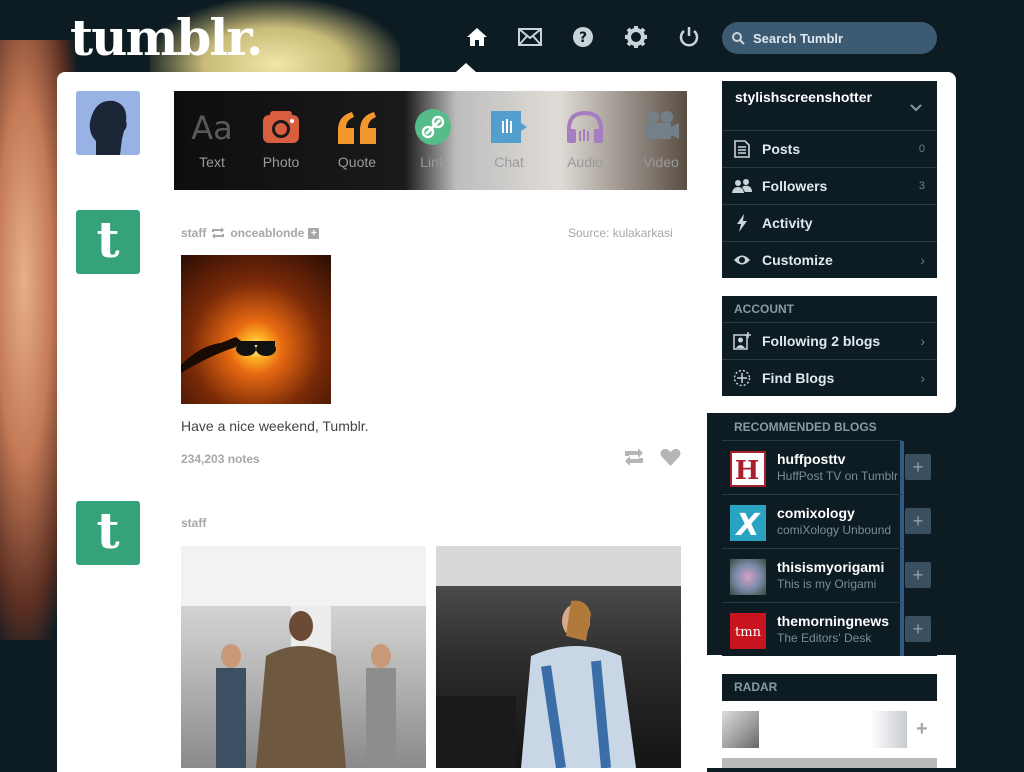 This screenshot has height=772, width=1024. What do you see at coordinates (357, 140) in the screenshot?
I see `post-type-quote: Quote` at bounding box center [357, 140].